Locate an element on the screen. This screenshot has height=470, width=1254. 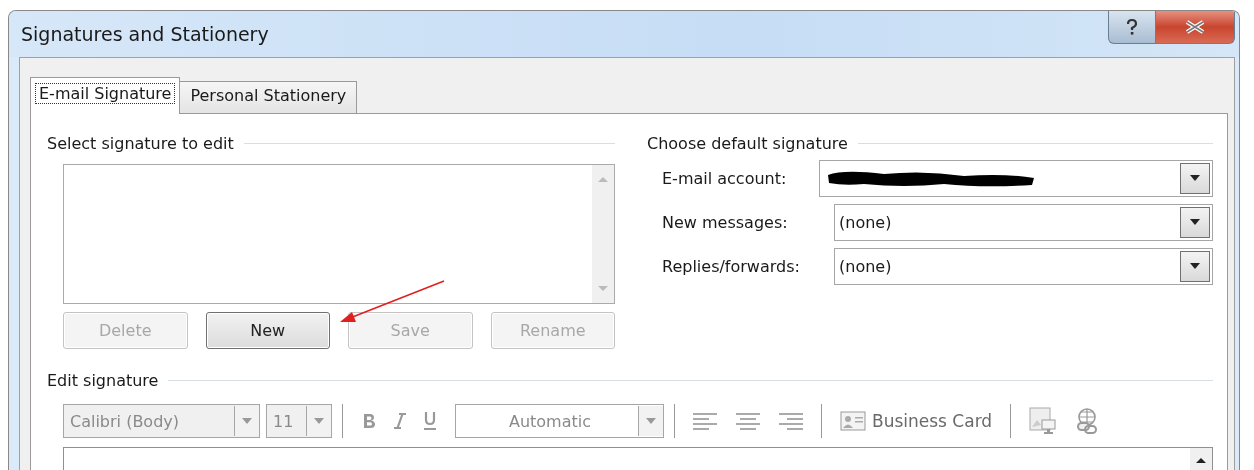
dropdown-field is located at coordinates (1016, 178).